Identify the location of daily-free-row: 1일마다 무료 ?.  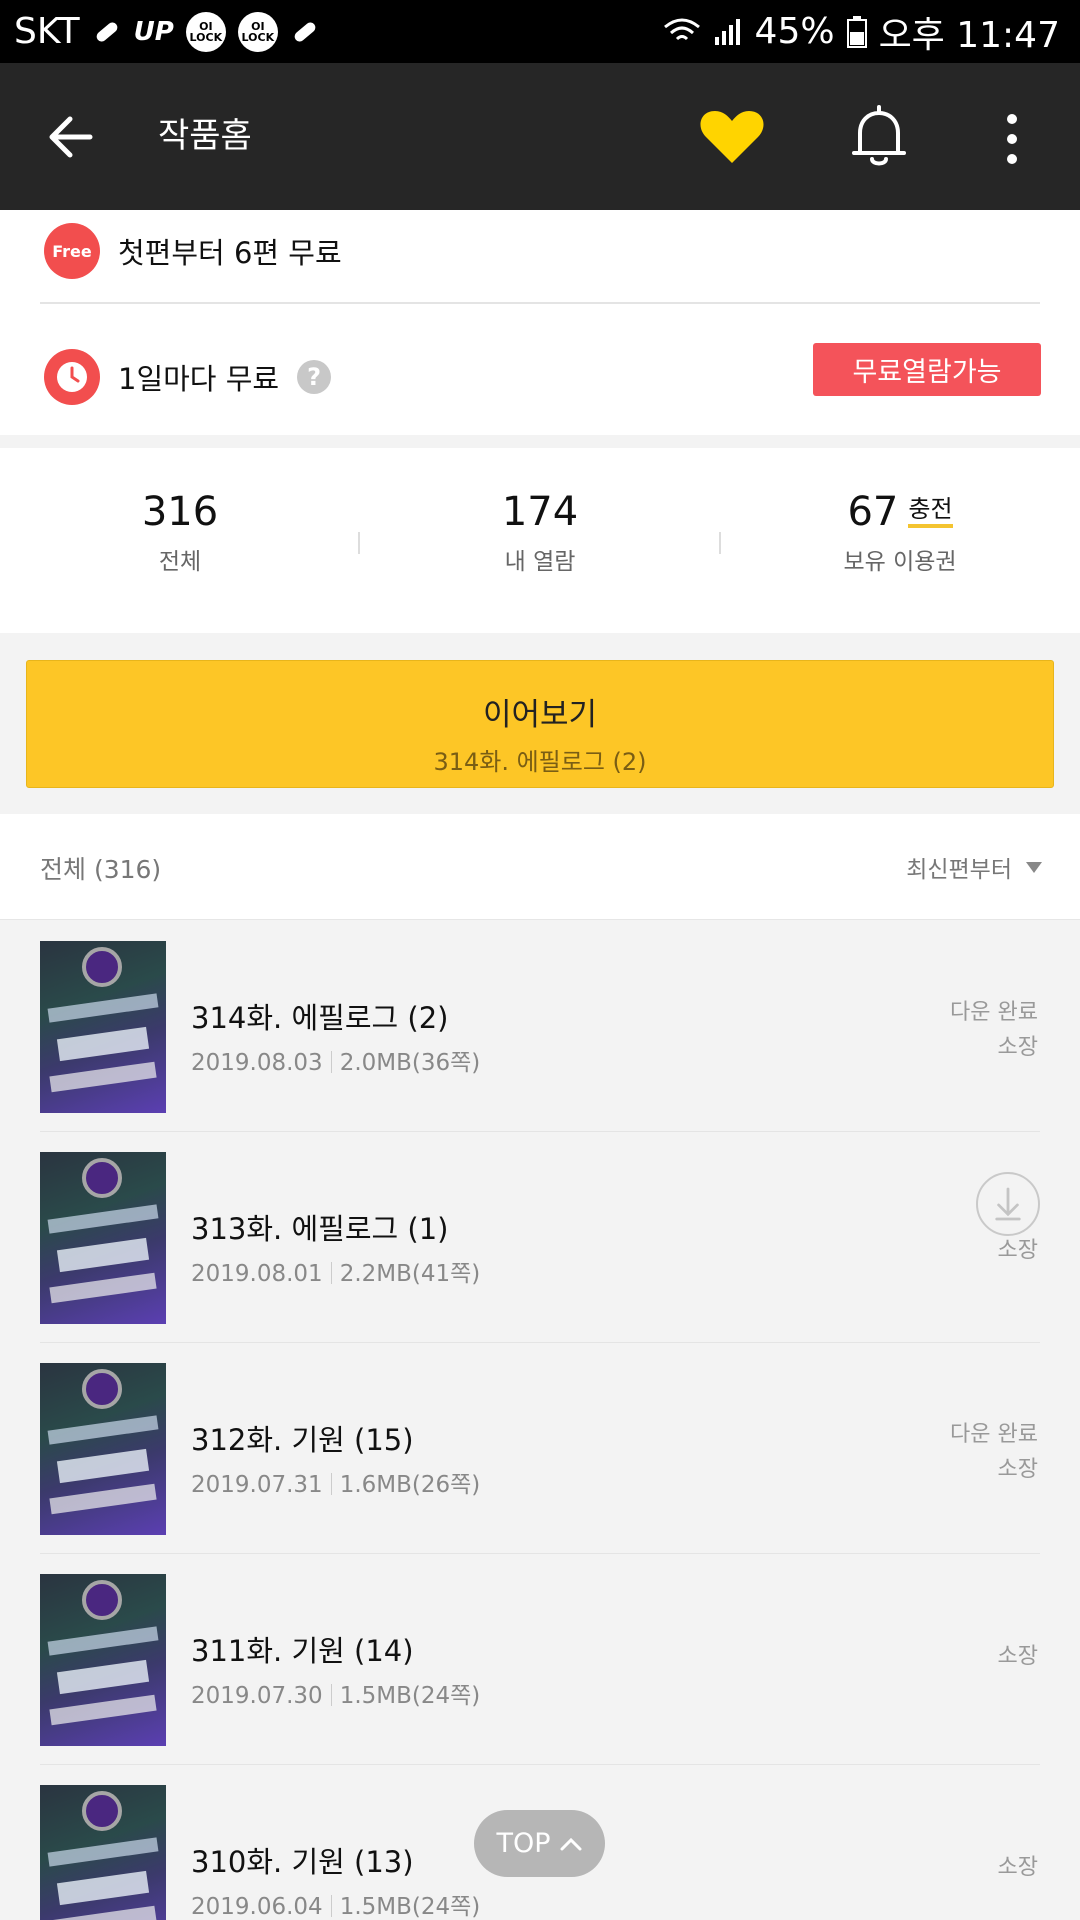
(188, 377).